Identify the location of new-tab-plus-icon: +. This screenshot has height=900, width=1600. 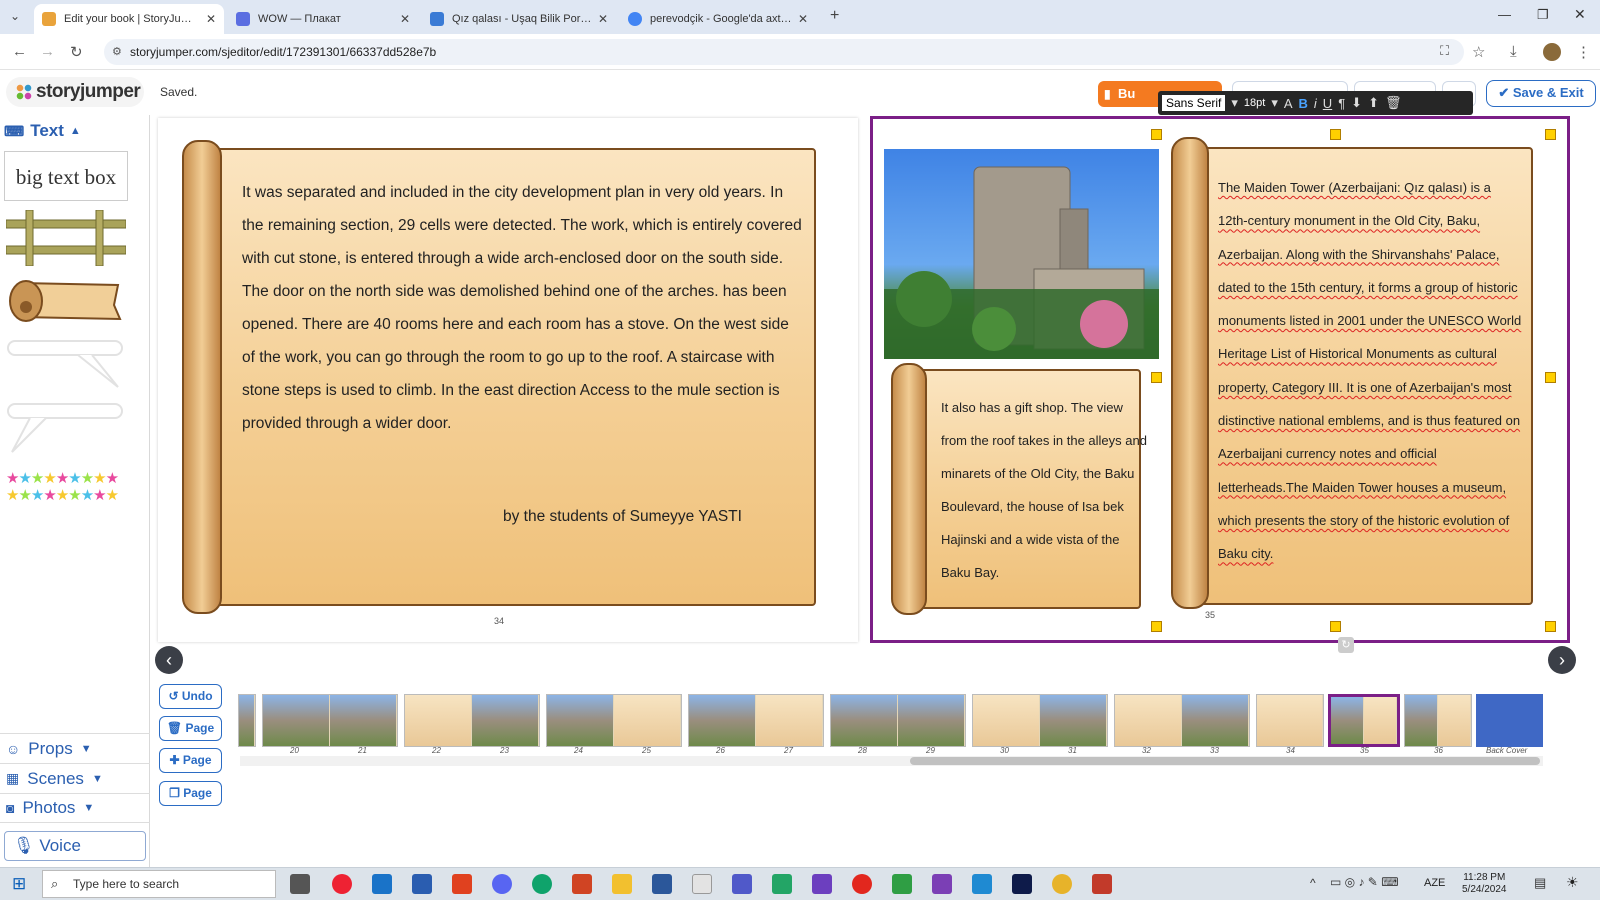
(834, 16).